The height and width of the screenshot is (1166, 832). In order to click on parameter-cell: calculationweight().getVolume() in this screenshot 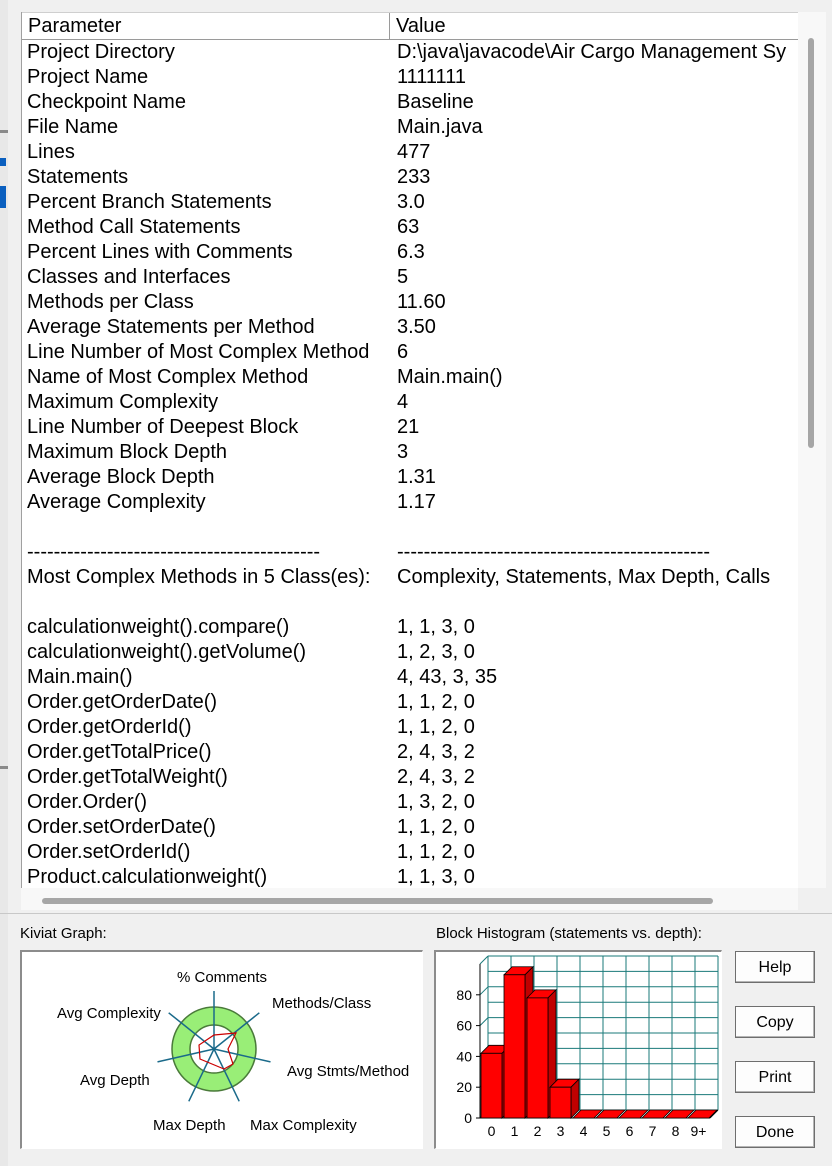, I will do `click(167, 652)`.